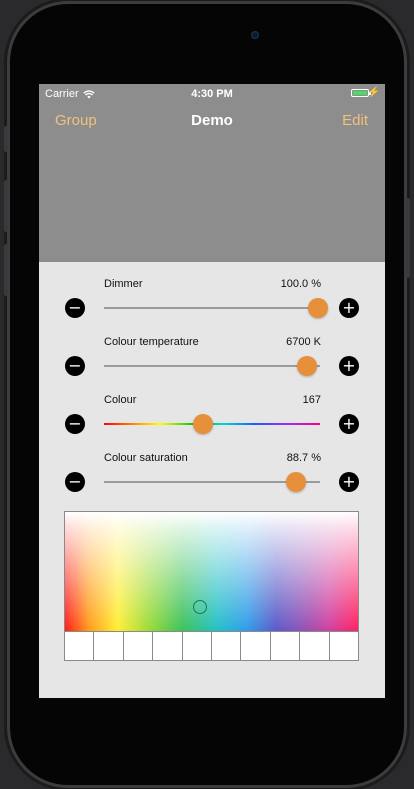 This screenshot has width=414, height=789. I want to click on colour-temperature-label: Colour temperature, so click(151, 342).